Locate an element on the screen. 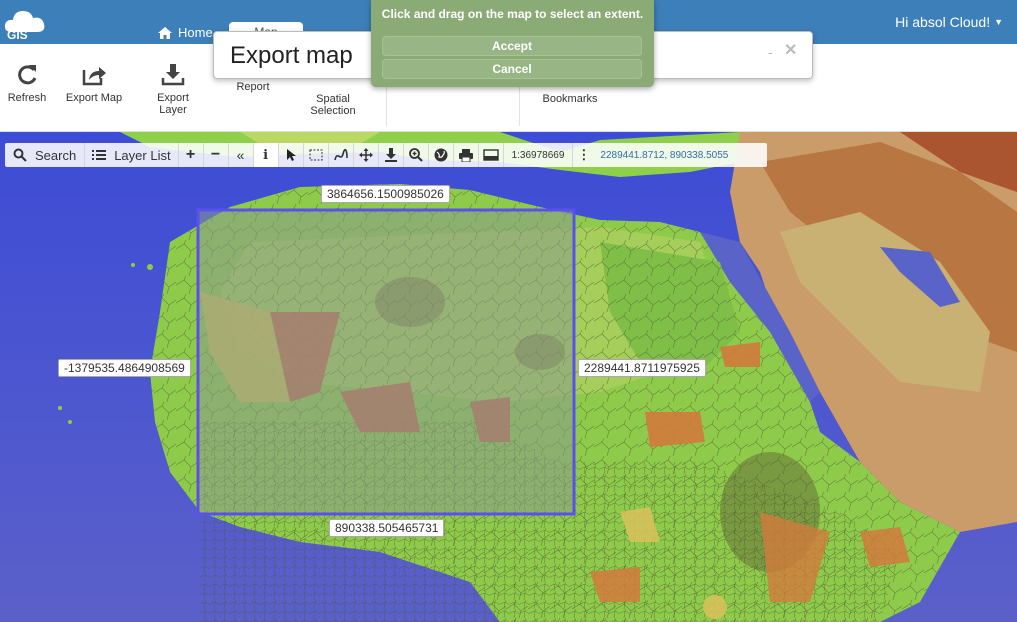 The image size is (1017, 622). draw-button is located at coordinates (341, 155).